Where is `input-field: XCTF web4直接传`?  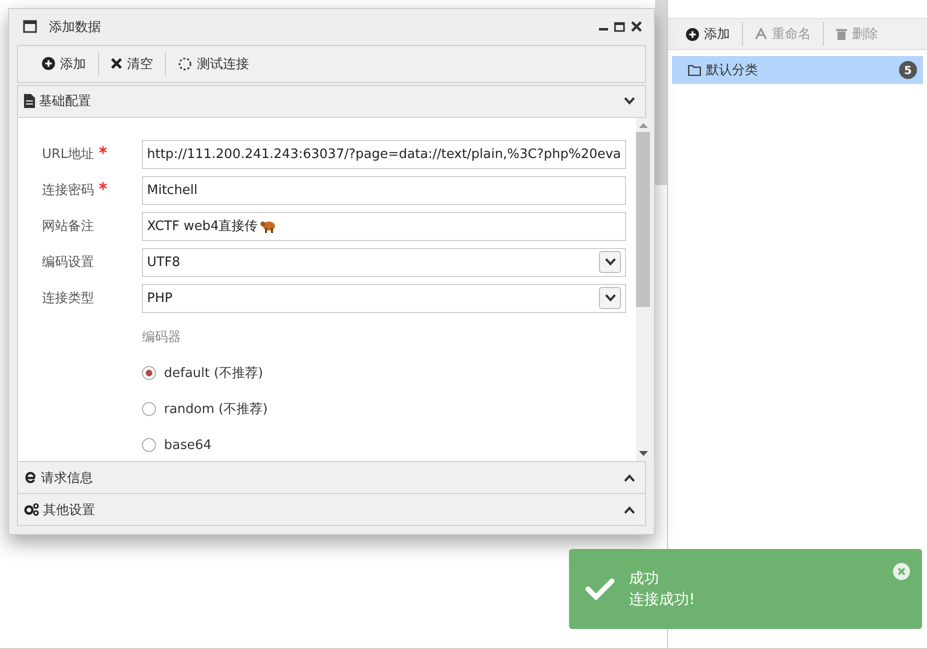 input-field: XCTF web4直接传 is located at coordinates (384, 226).